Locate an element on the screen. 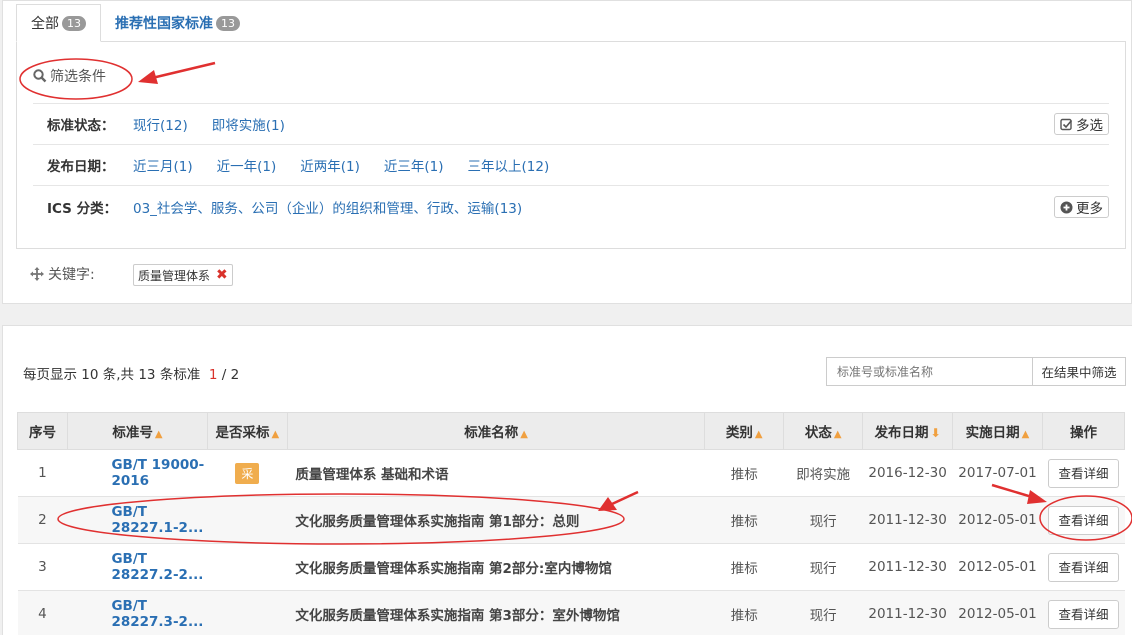  filter-option-3months: 近三月(1) is located at coordinates (163, 165).